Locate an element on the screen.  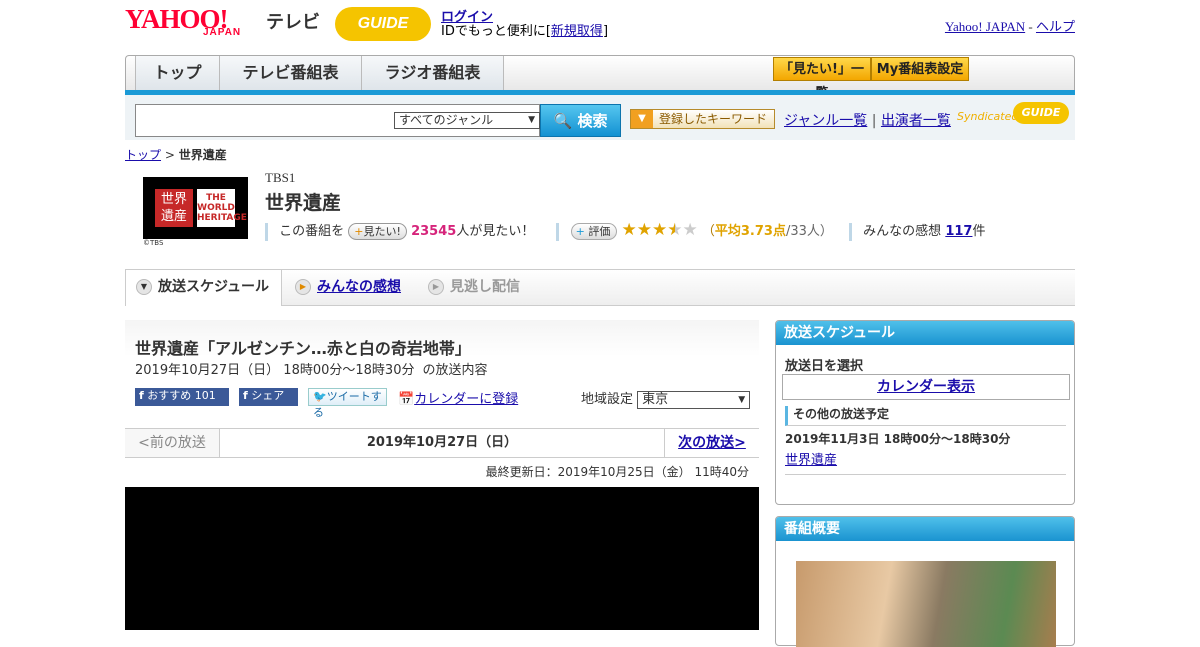
channel-name: TBS1 is located at coordinates (280, 177).